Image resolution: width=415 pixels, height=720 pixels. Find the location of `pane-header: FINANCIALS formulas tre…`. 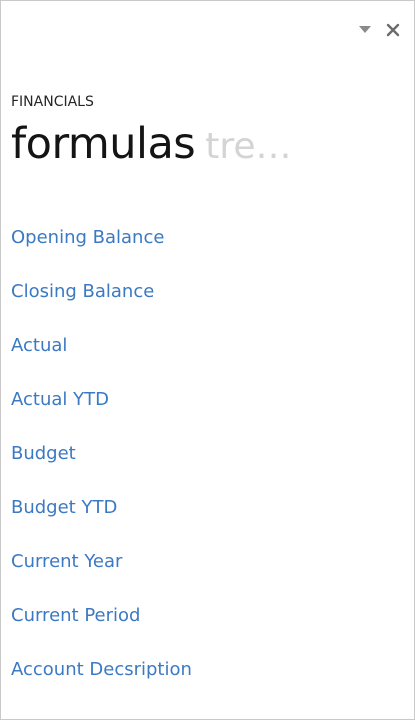

pane-header: FINANCIALS formulas tre… is located at coordinates (151, 132).